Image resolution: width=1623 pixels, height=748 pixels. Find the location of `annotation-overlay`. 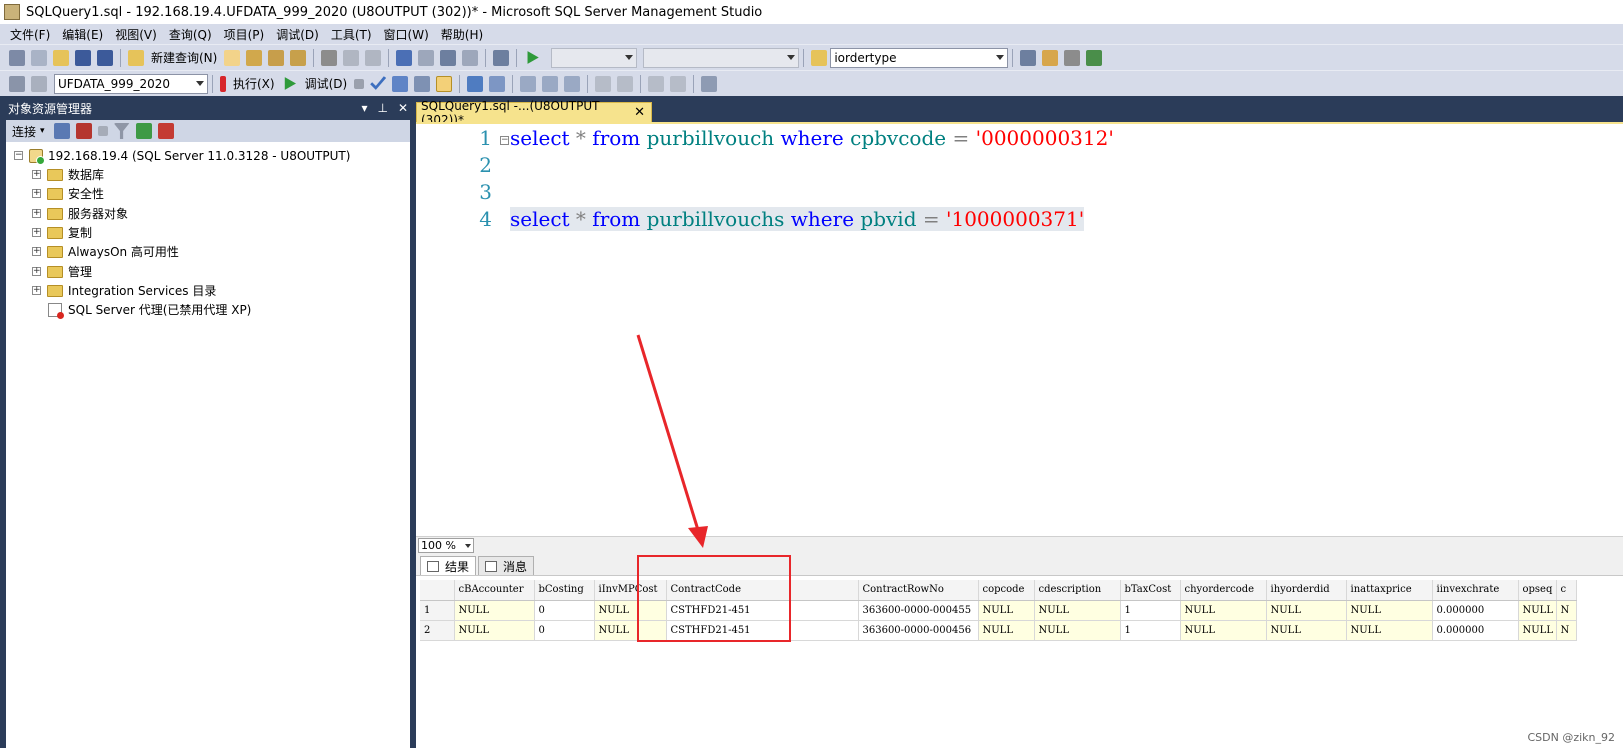

annotation-overlay is located at coordinates (672, 441).